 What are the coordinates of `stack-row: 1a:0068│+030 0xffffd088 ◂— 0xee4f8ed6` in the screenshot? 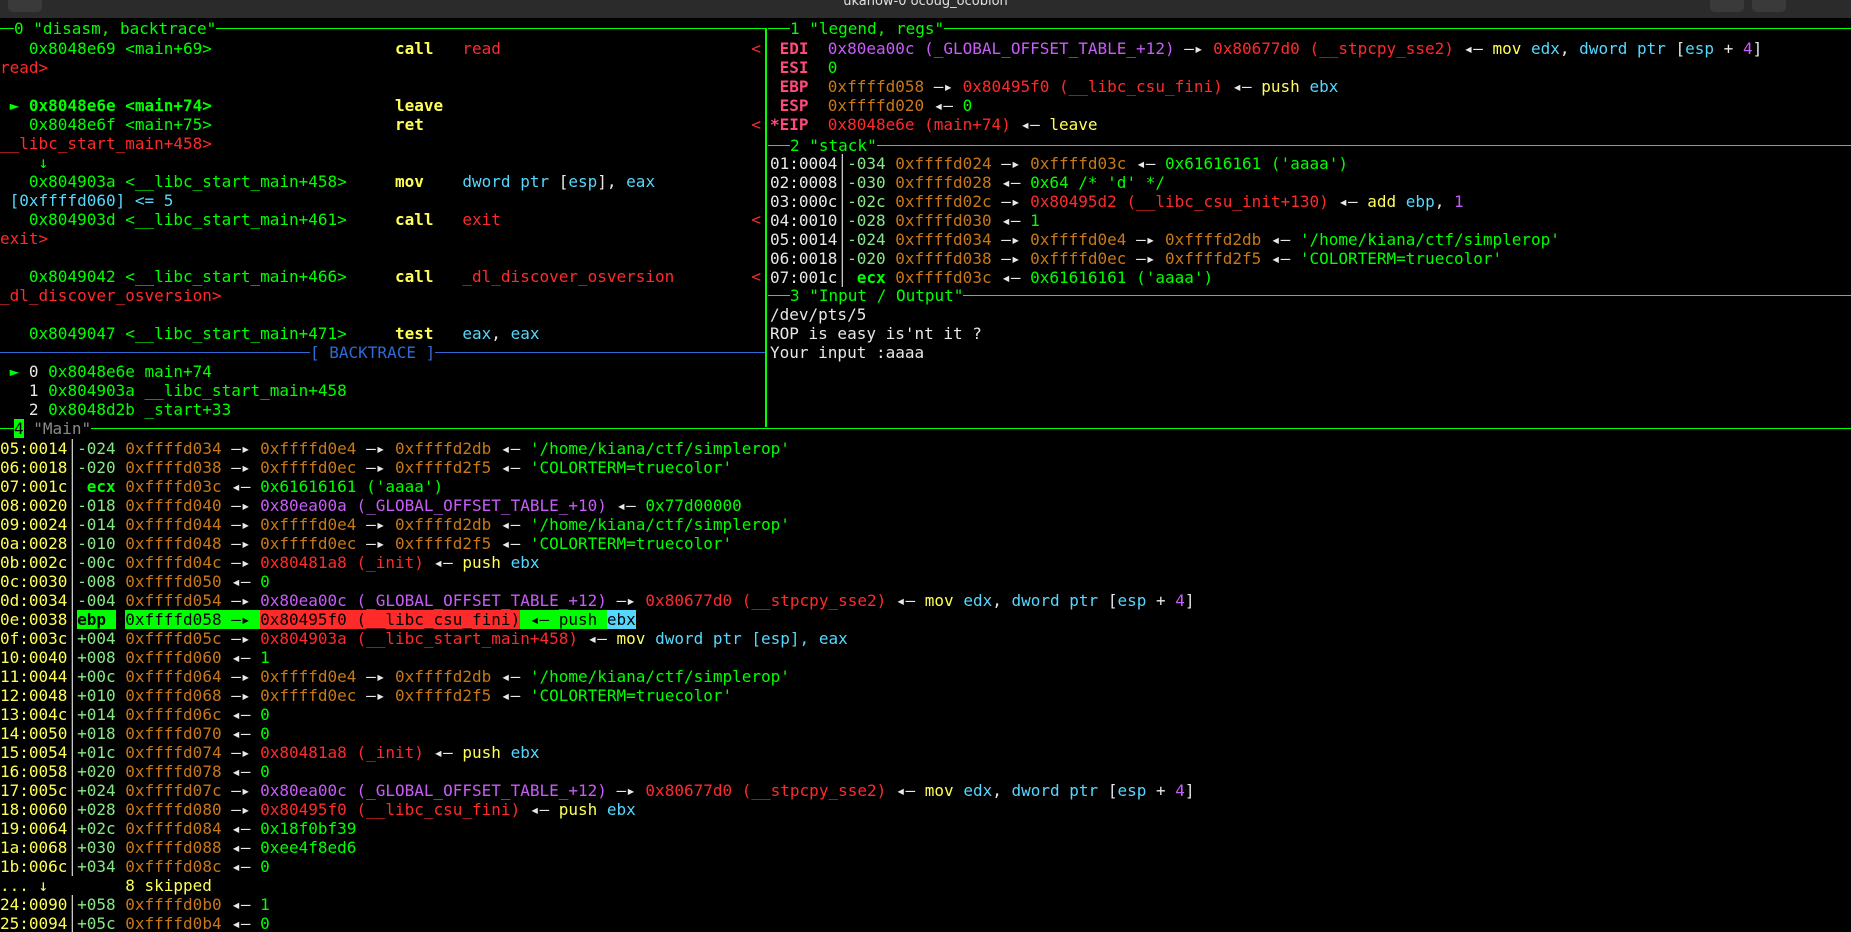 It's located at (925, 847).